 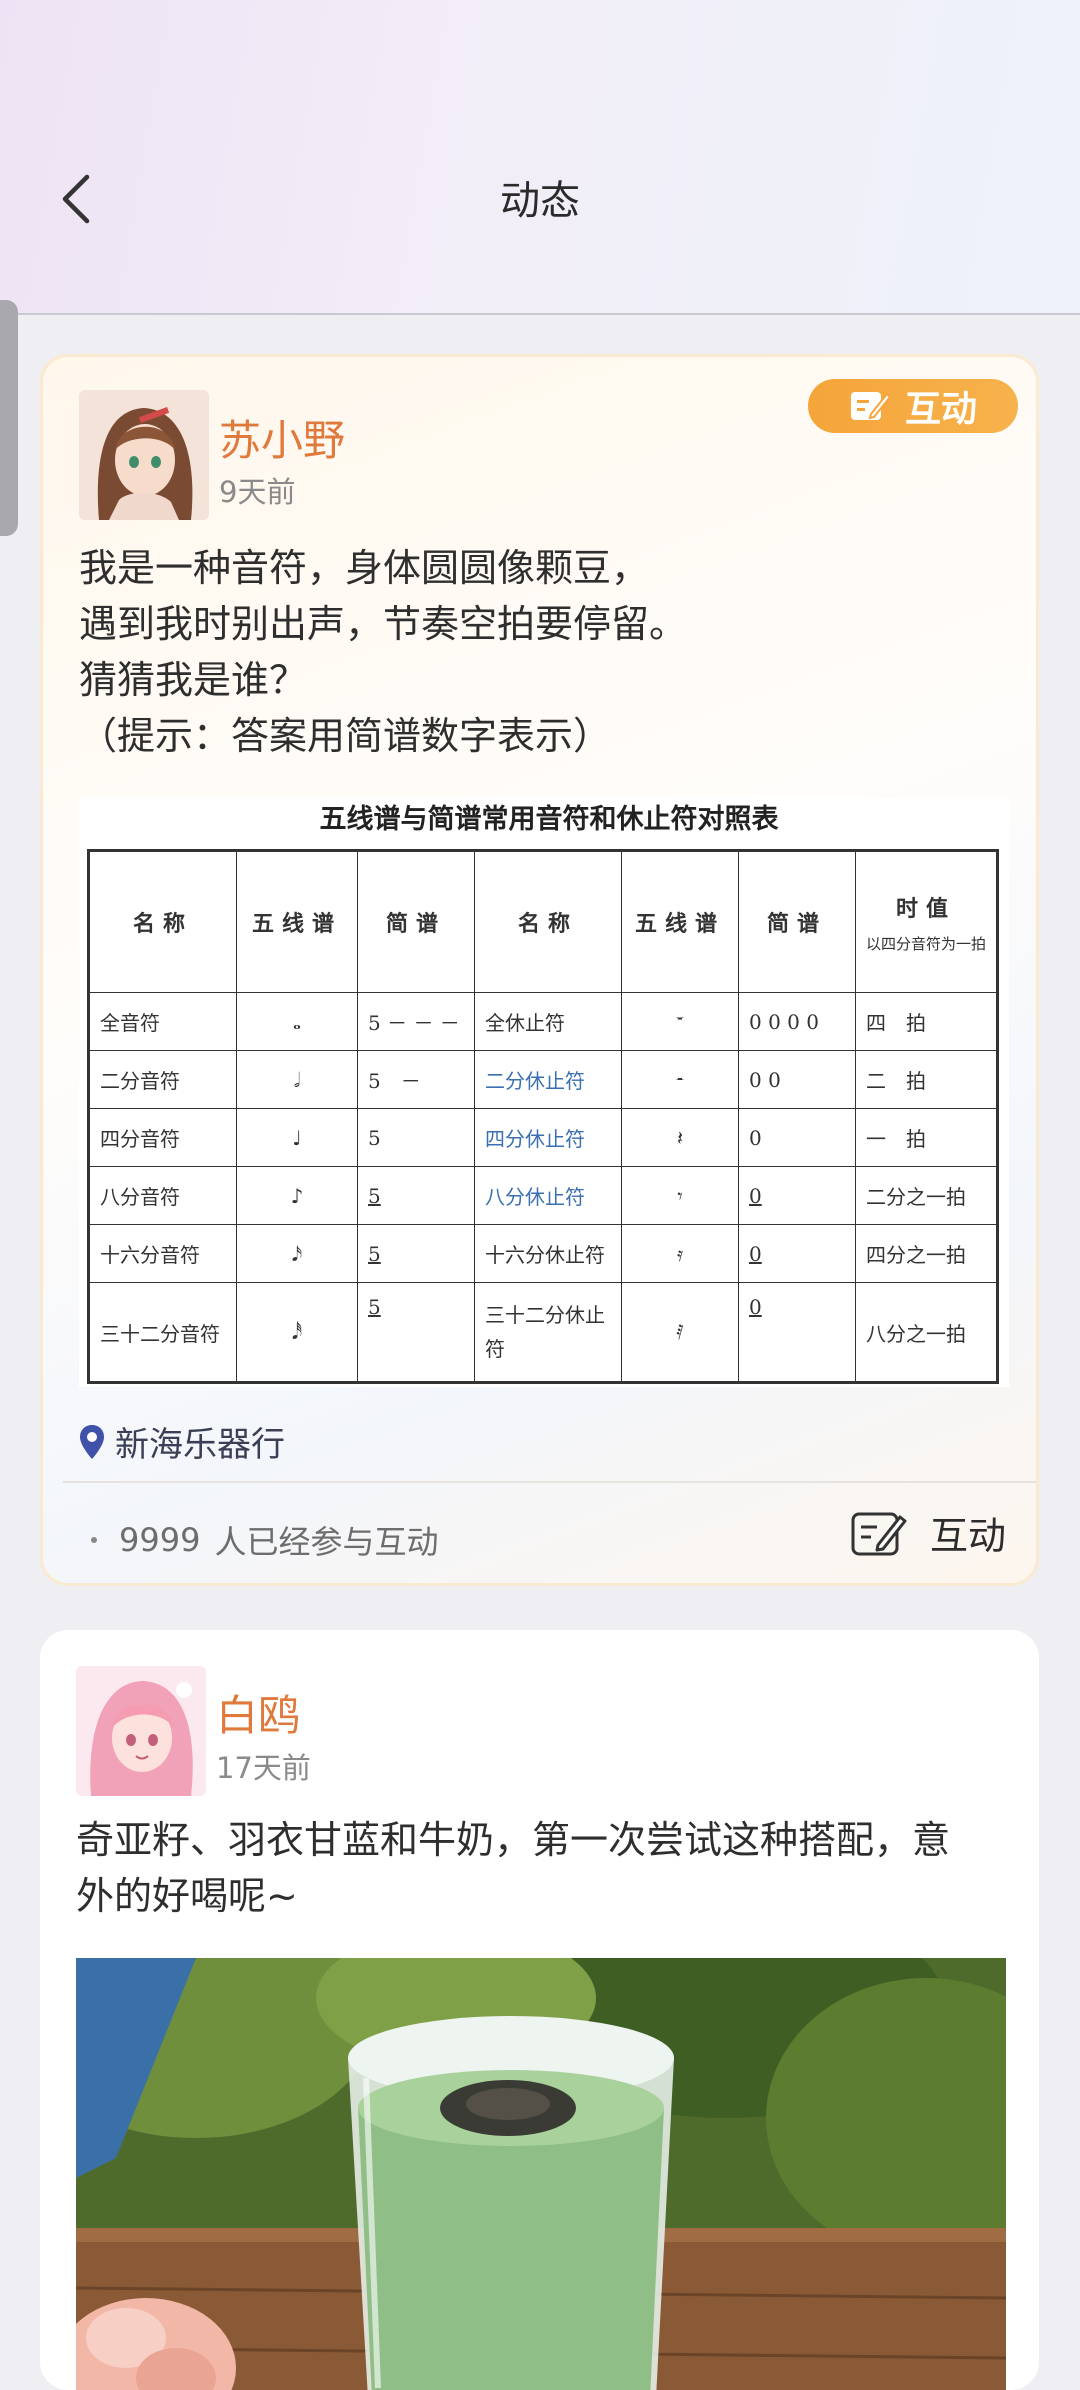 I want to click on table-cell: 四分音符, so click(x=162, y=1137).